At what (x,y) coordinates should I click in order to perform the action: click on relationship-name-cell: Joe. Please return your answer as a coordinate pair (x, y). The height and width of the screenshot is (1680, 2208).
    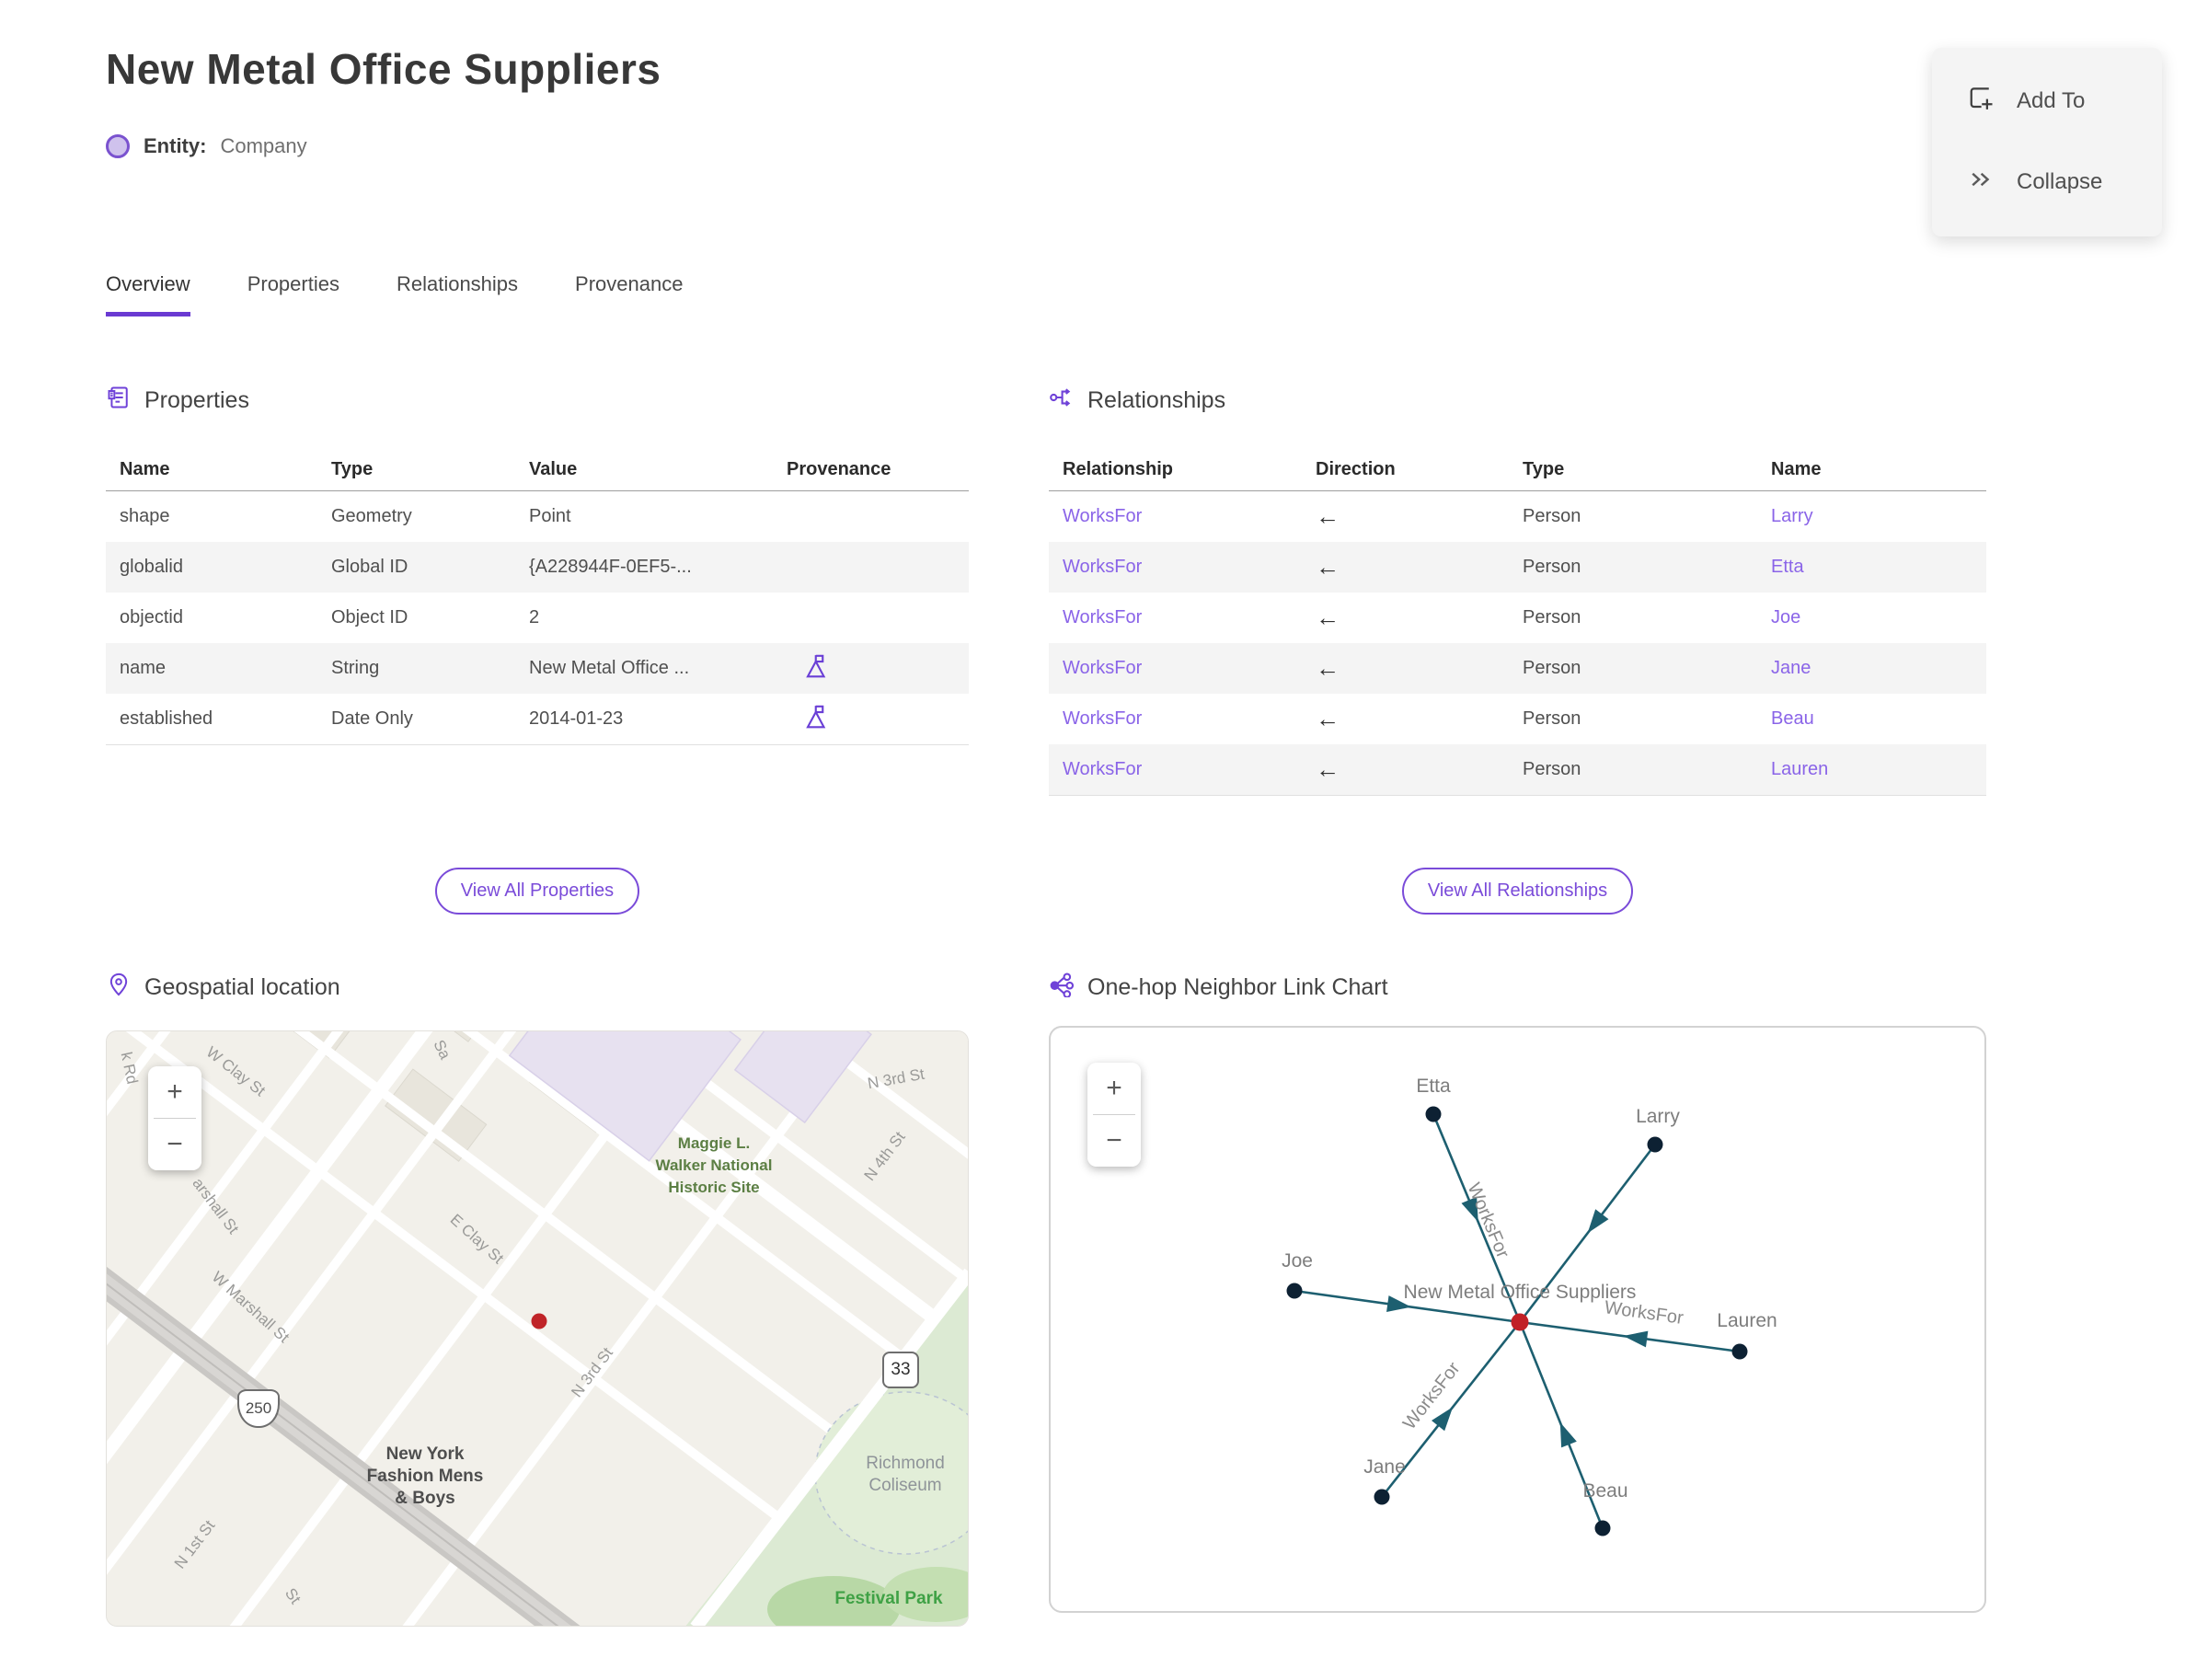
    Looking at the image, I should click on (1871, 617).